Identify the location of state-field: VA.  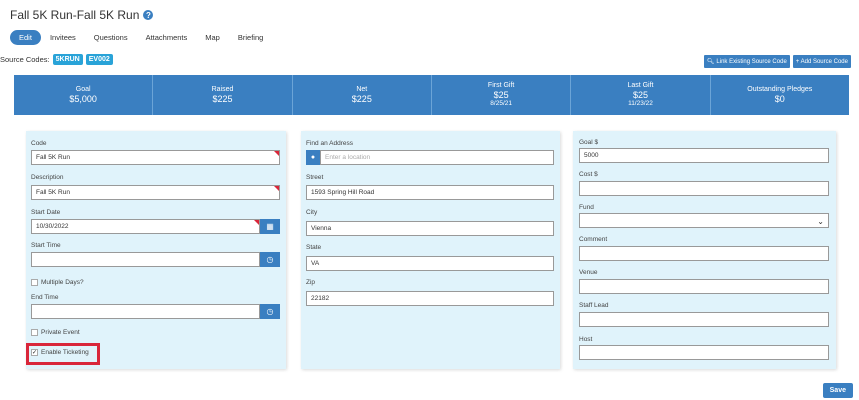
(430, 263).